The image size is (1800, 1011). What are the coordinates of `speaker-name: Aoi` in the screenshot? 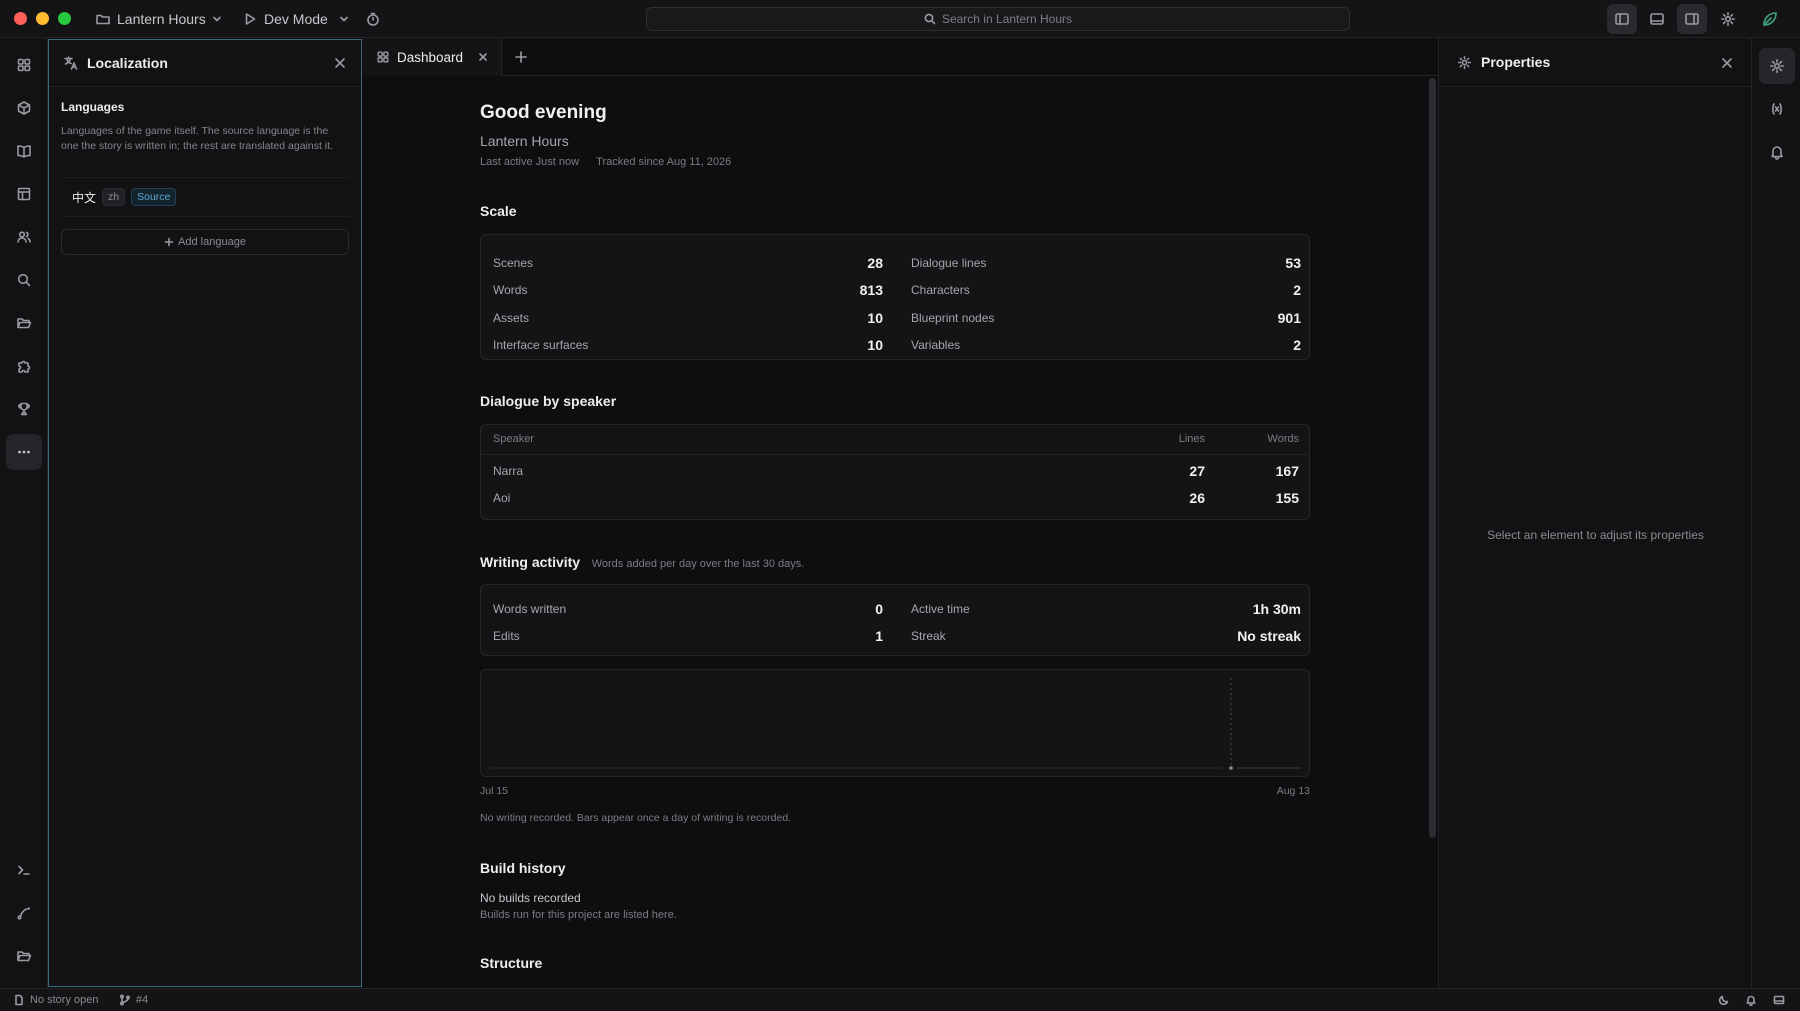 It's located at (502, 498).